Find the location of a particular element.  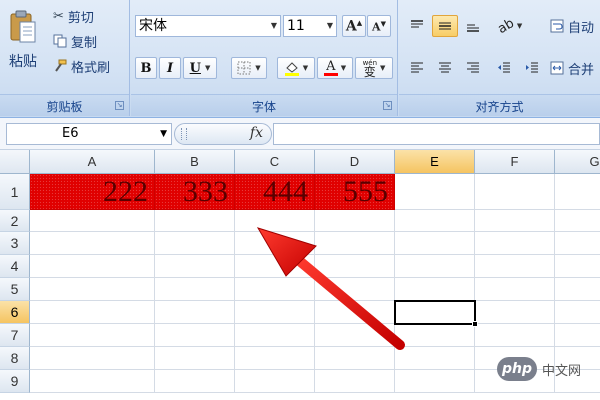

fx-icon: fx is located at coordinates (256, 133).